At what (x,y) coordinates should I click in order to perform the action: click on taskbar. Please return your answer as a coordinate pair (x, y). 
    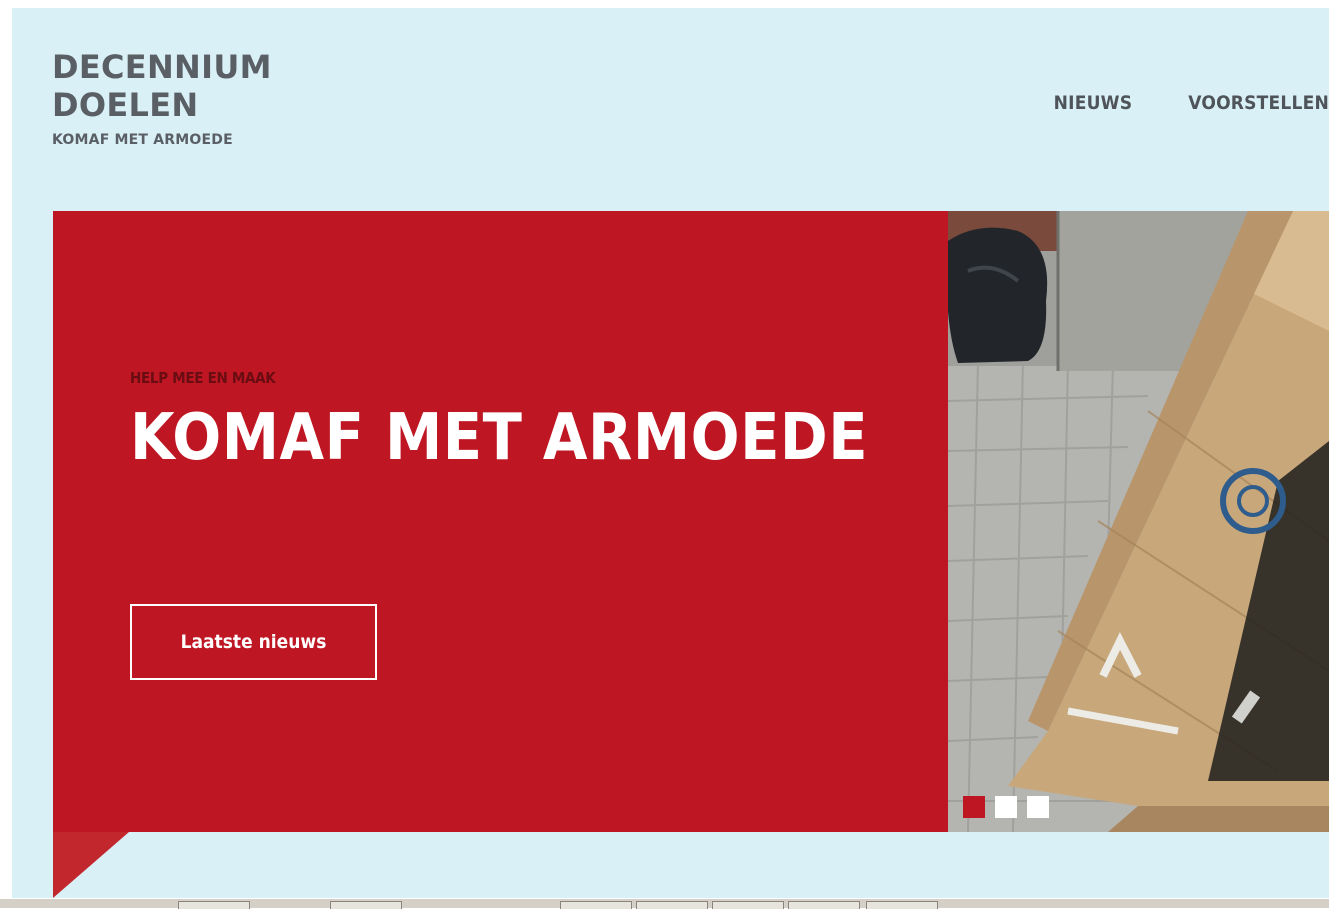
    Looking at the image, I should click on (664, 903).